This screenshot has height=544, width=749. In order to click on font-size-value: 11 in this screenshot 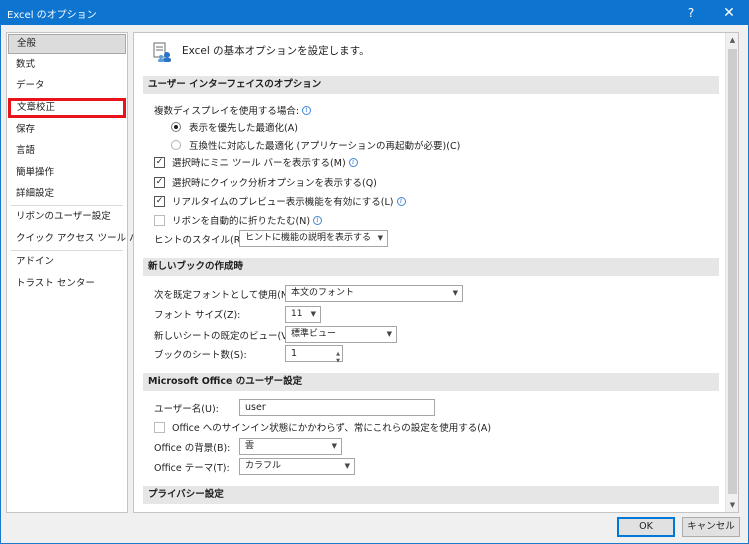, I will do `click(297, 314)`.